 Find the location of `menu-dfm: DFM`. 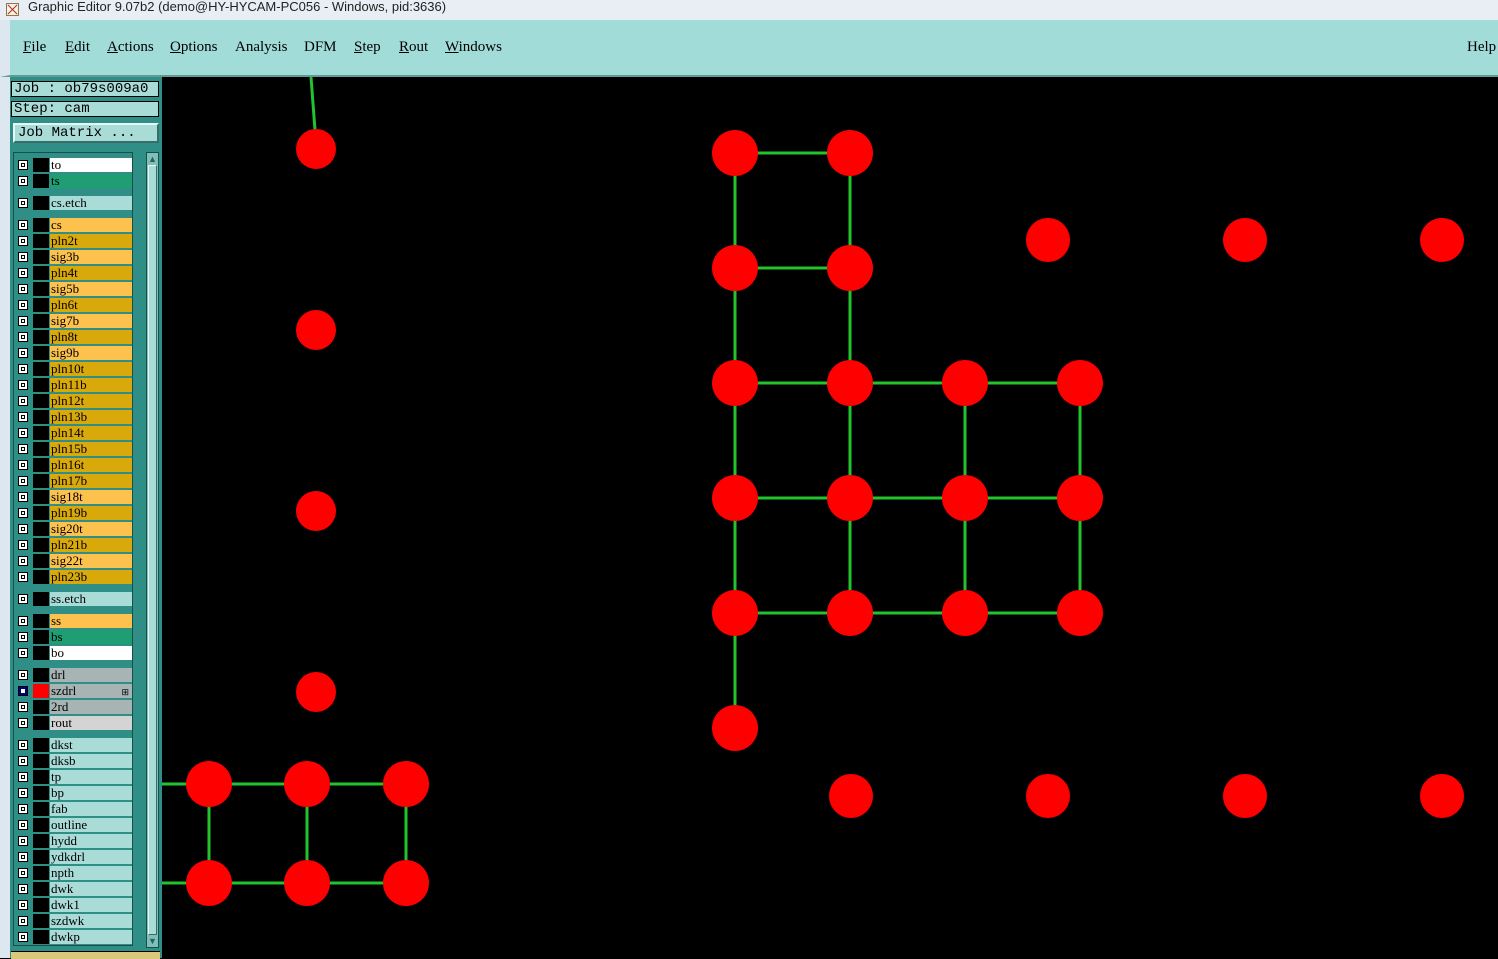

menu-dfm: DFM is located at coordinates (320, 47).